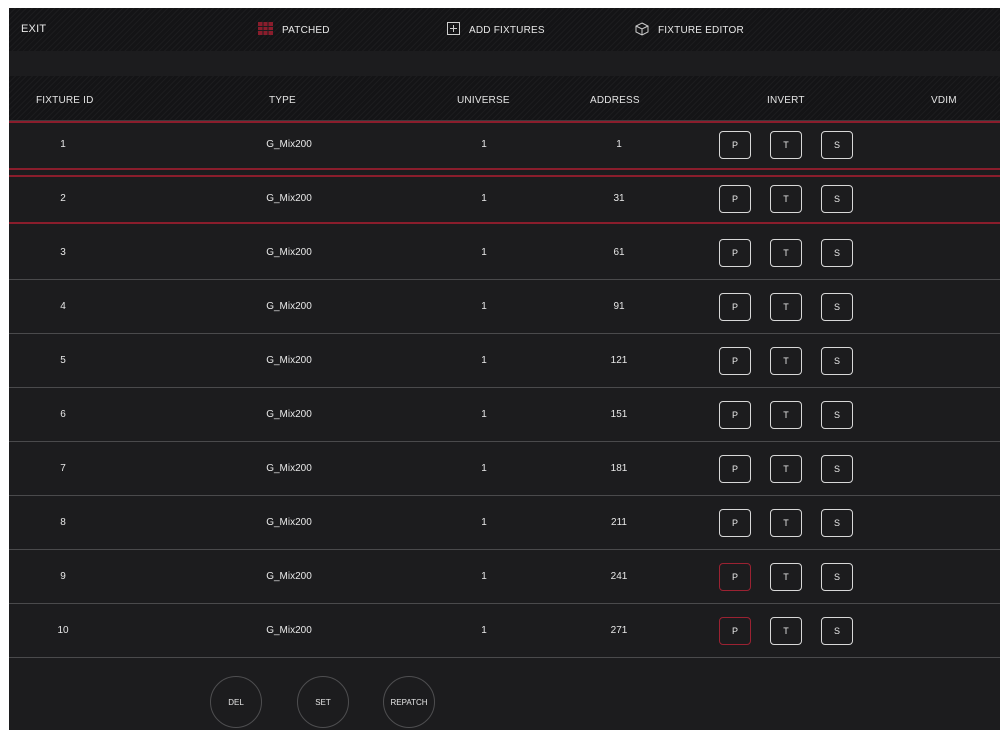 This screenshot has height=730, width=1000. I want to click on delete-button: DEL, so click(236, 702).